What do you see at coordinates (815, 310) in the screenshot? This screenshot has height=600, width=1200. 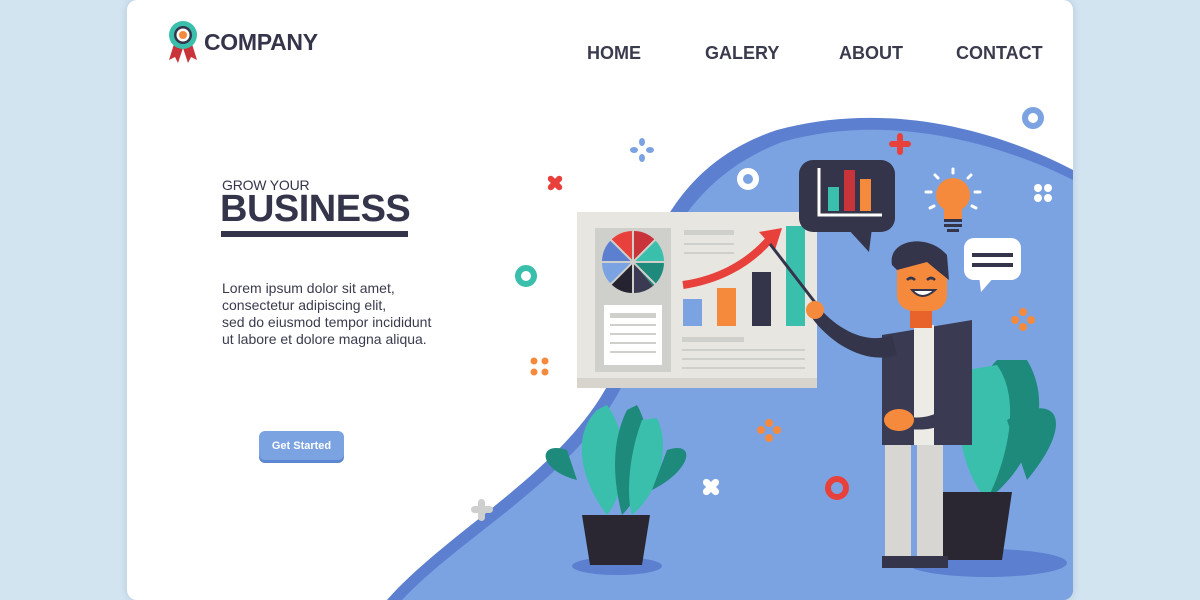 I see `hand-pointer` at bounding box center [815, 310].